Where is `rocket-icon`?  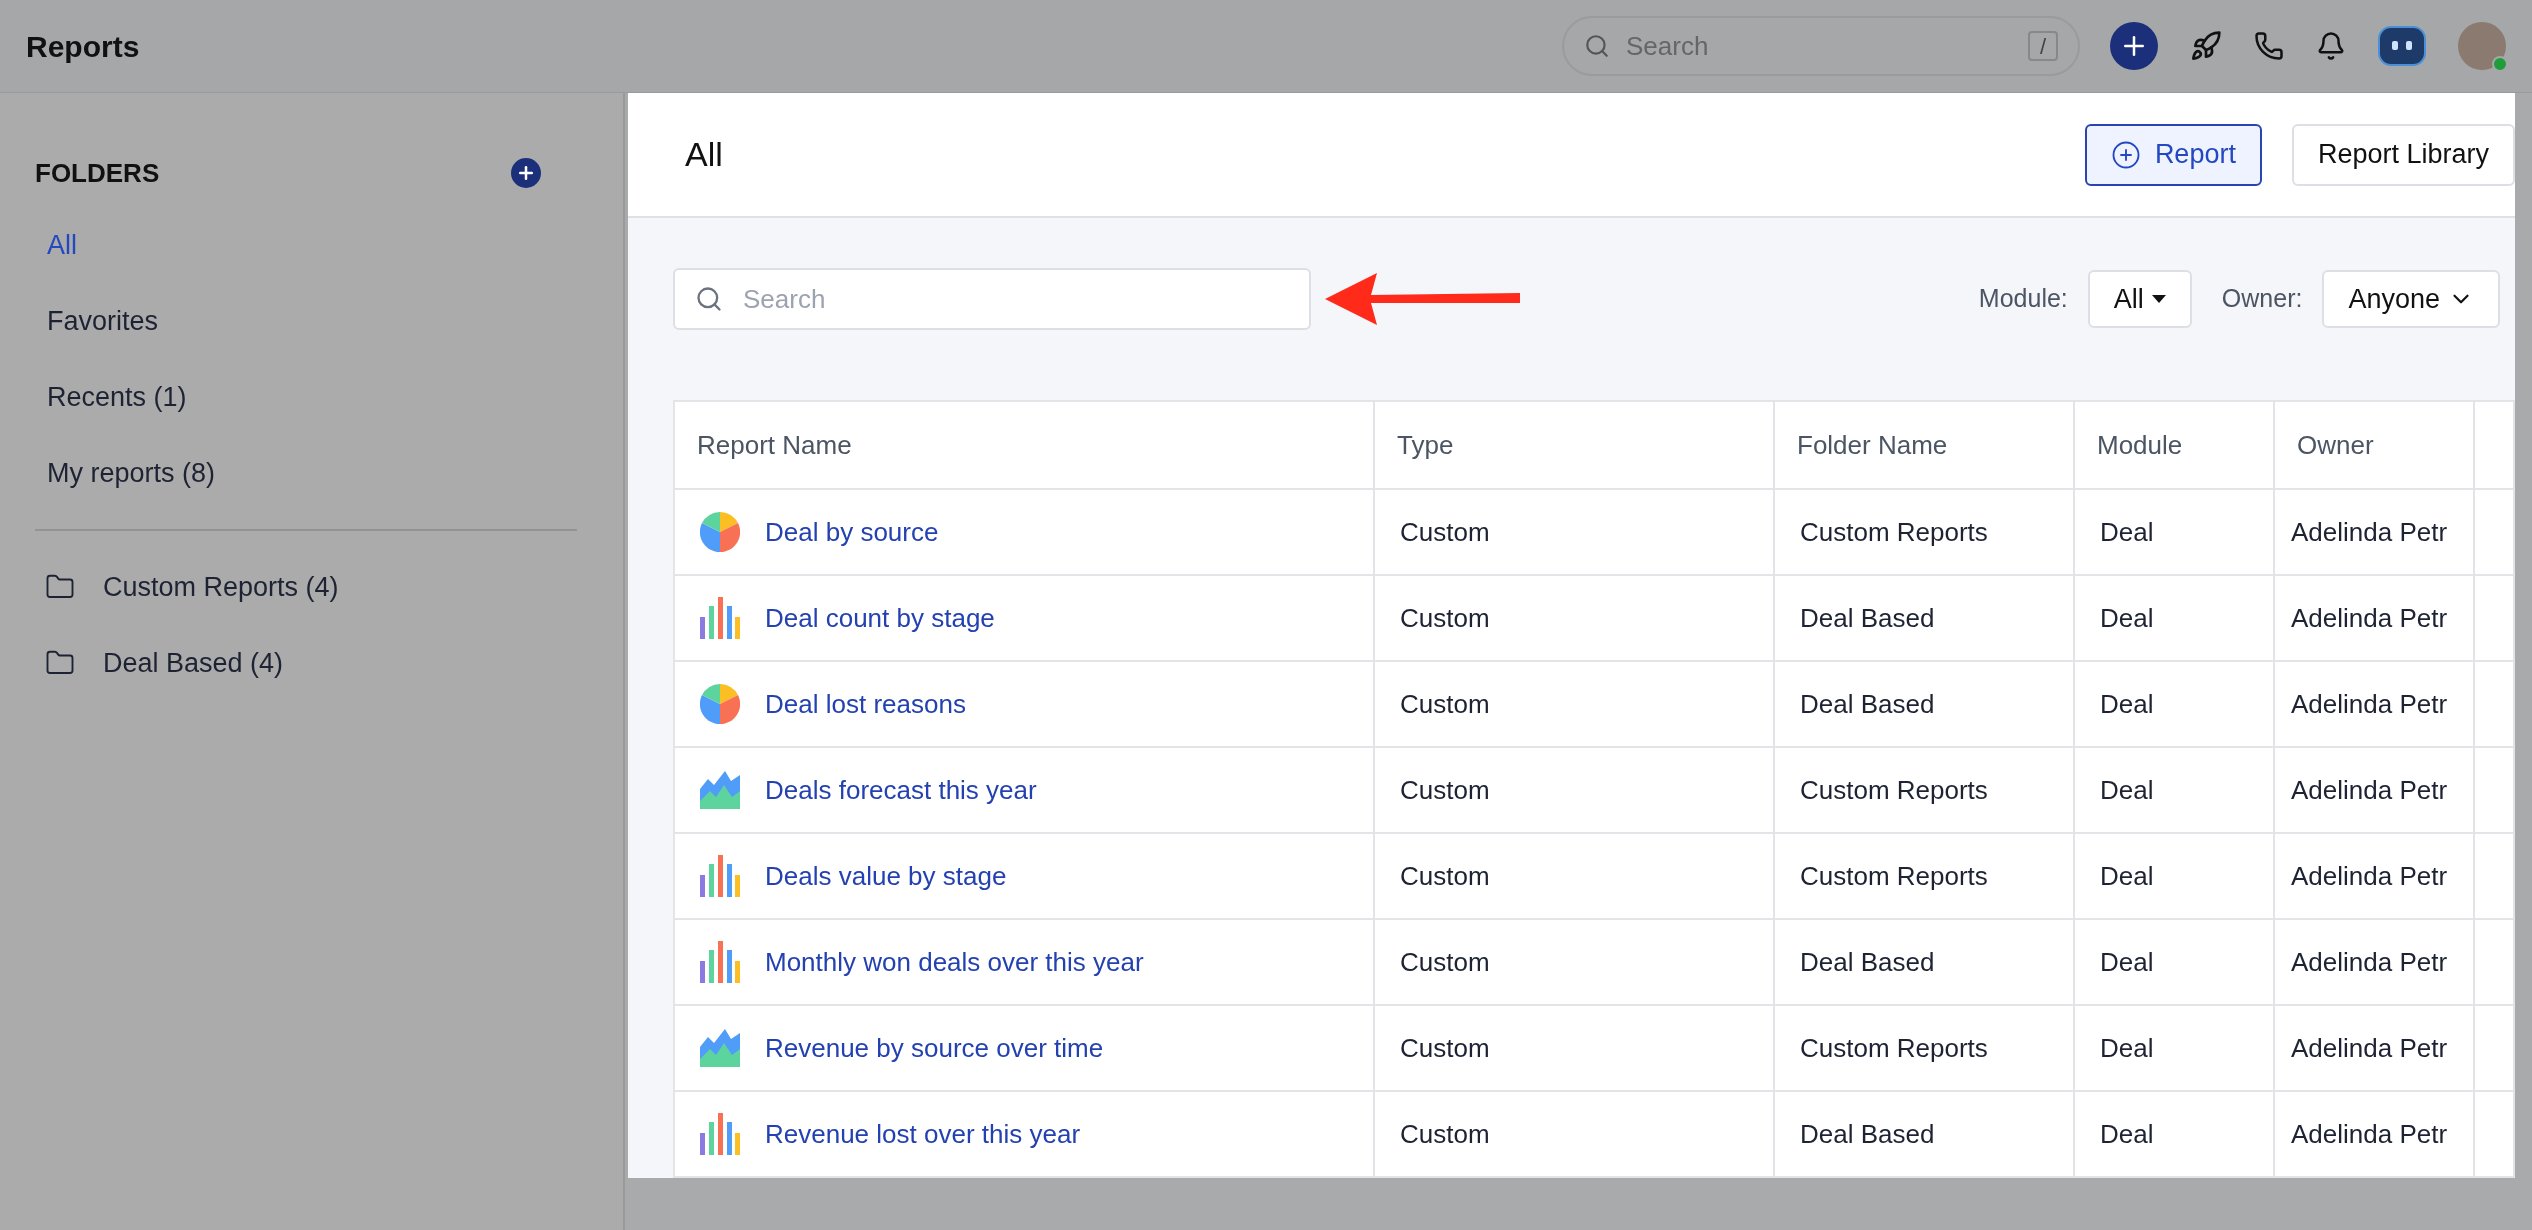
rocket-icon is located at coordinates (2206, 46).